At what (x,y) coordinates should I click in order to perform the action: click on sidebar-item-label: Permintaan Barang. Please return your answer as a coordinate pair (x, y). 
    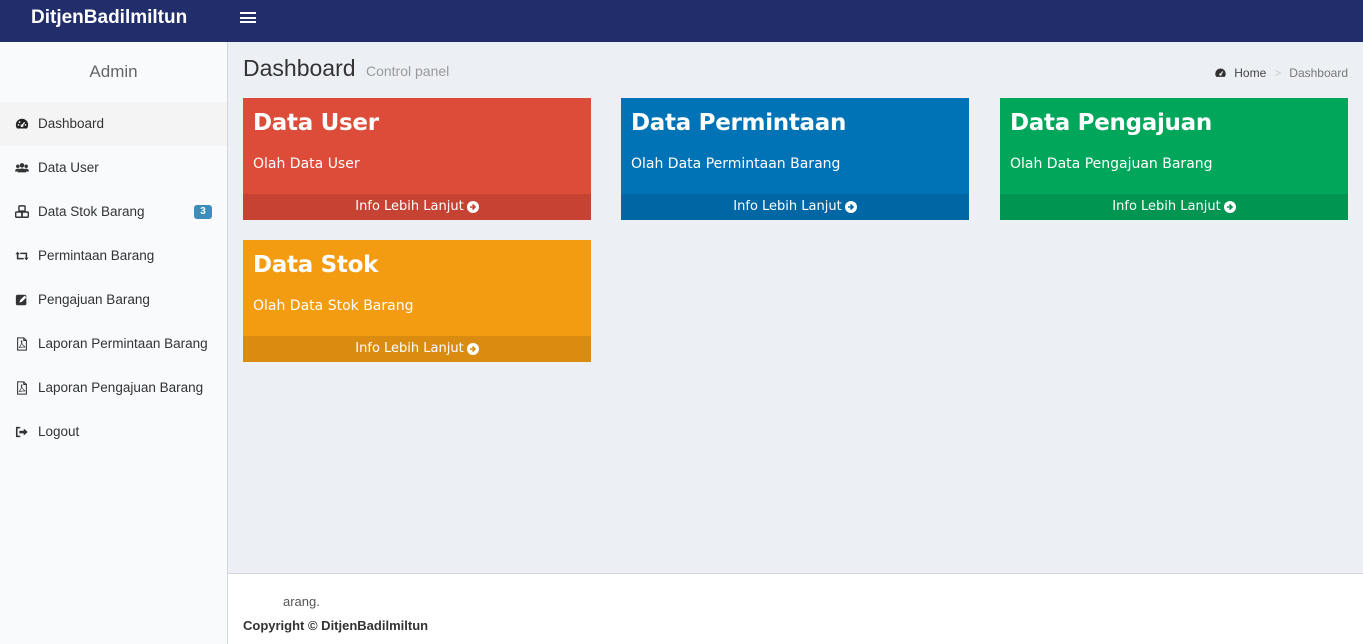
    Looking at the image, I should click on (96, 255).